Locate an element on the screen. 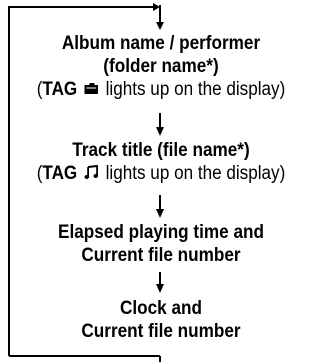 Image resolution: width=320 pixels, height=362 pixels. step-1-note: (TAG lights up on the display) is located at coordinates (161, 89).